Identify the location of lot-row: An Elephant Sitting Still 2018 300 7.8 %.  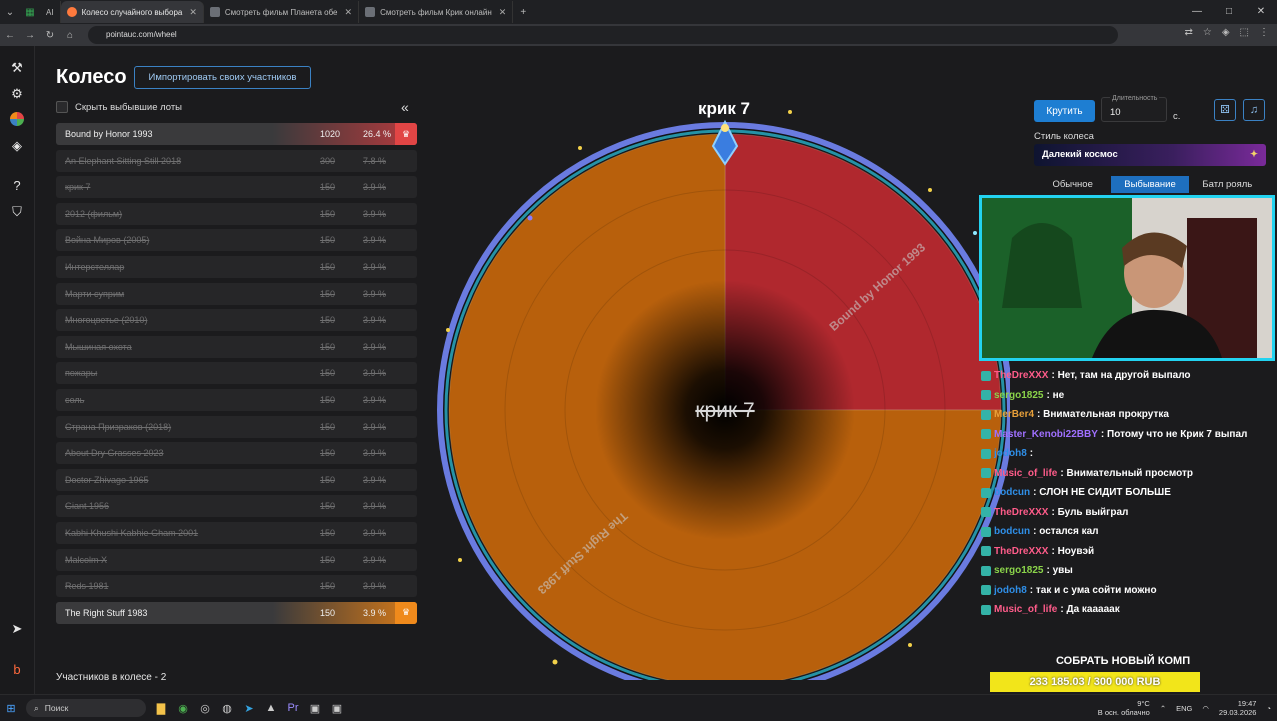
(236, 160).